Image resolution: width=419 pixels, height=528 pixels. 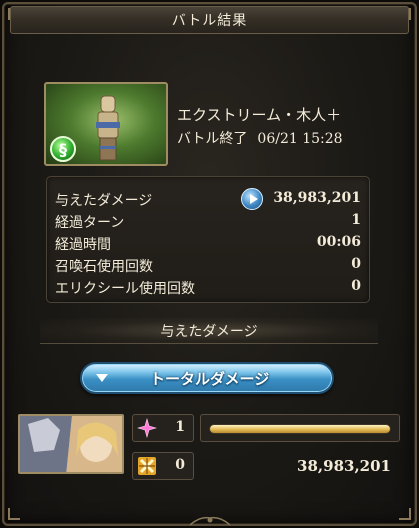 What do you see at coordinates (210, 288) in the screenshot?
I see `stat-row-elixir-uses: エリクシール使用回数 0` at bounding box center [210, 288].